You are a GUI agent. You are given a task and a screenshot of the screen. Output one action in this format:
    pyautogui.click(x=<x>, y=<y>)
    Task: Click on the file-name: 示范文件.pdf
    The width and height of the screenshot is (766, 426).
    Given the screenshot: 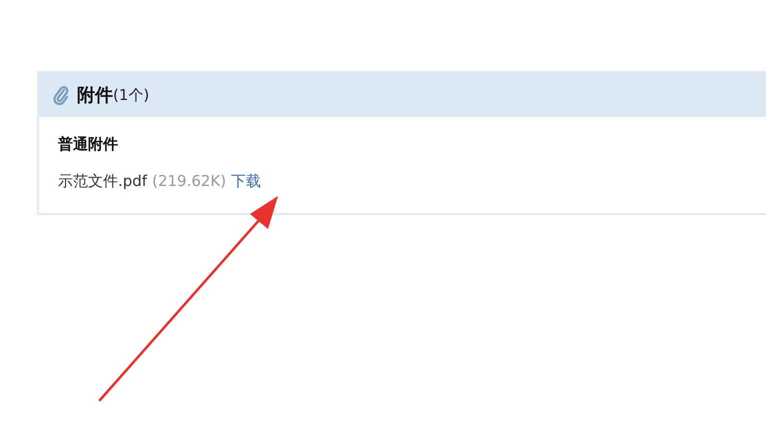 What is the action you would take?
    pyautogui.click(x=103, y=181)
    